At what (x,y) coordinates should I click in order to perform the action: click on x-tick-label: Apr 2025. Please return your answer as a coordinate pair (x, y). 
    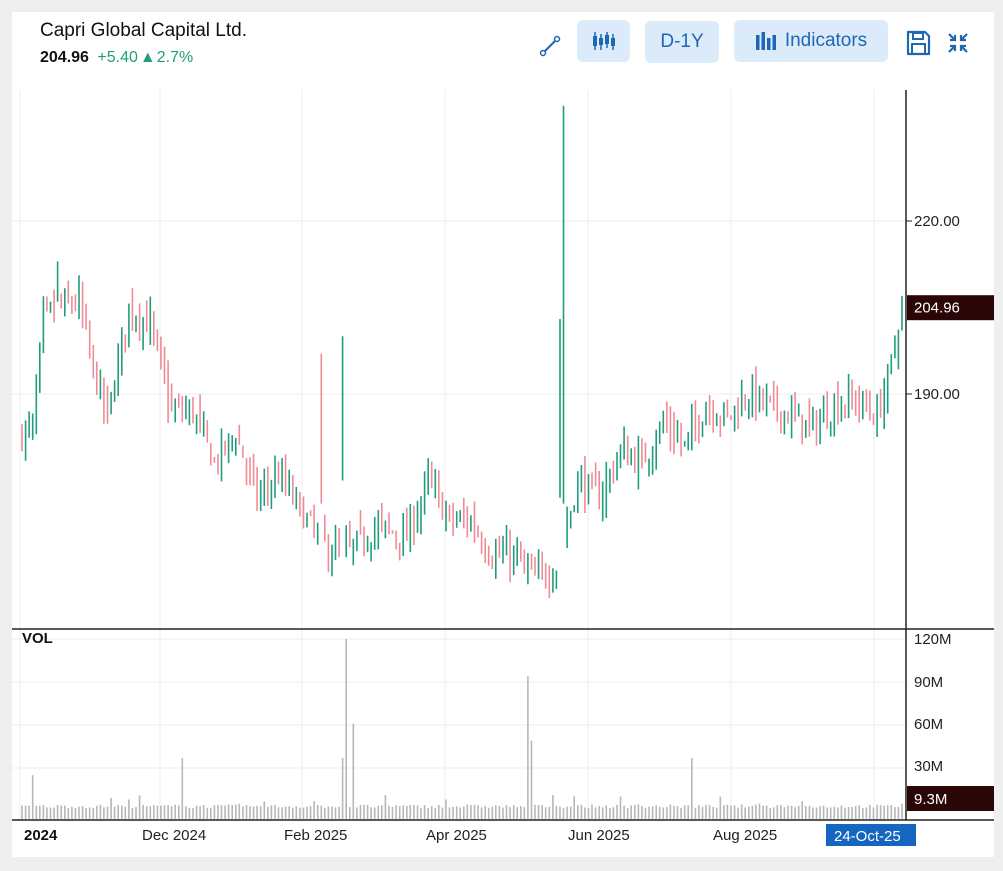
    Looking at the image, I should click on (456, 835).